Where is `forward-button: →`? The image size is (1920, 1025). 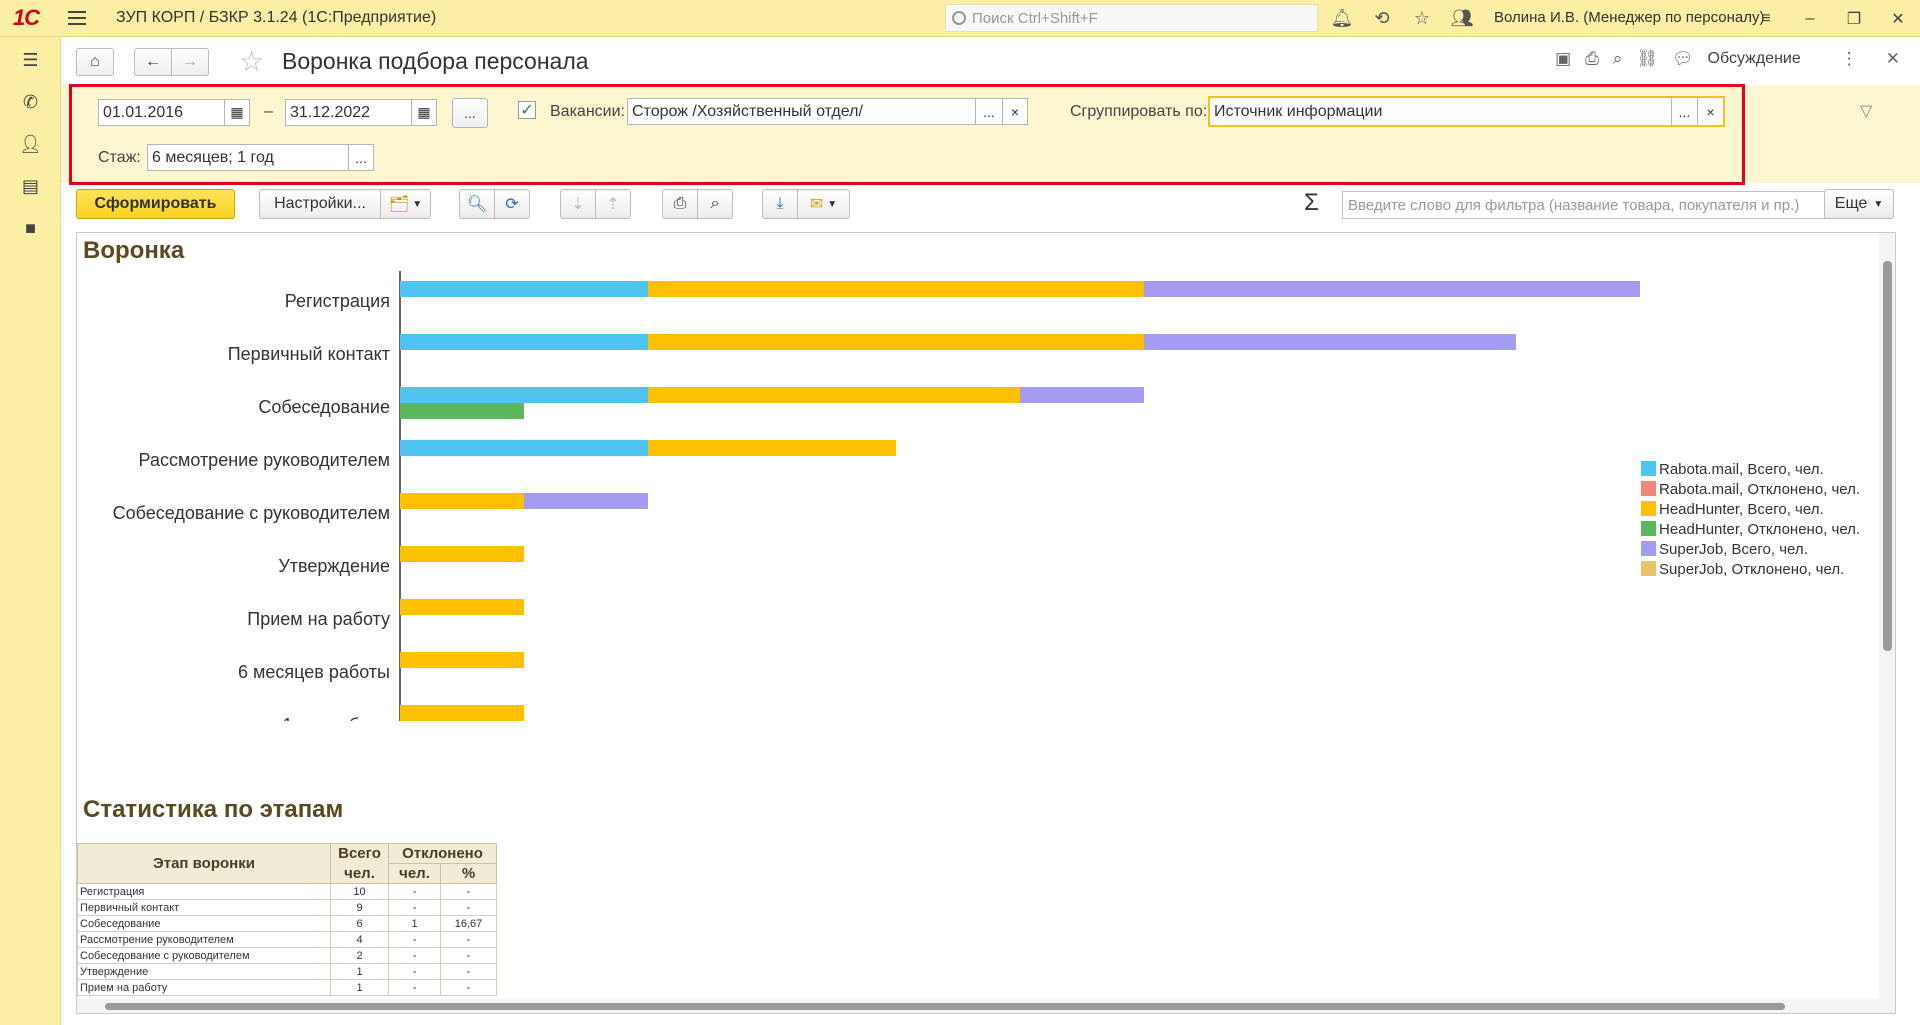
forward-button: → is located at coordinates (190, 62).